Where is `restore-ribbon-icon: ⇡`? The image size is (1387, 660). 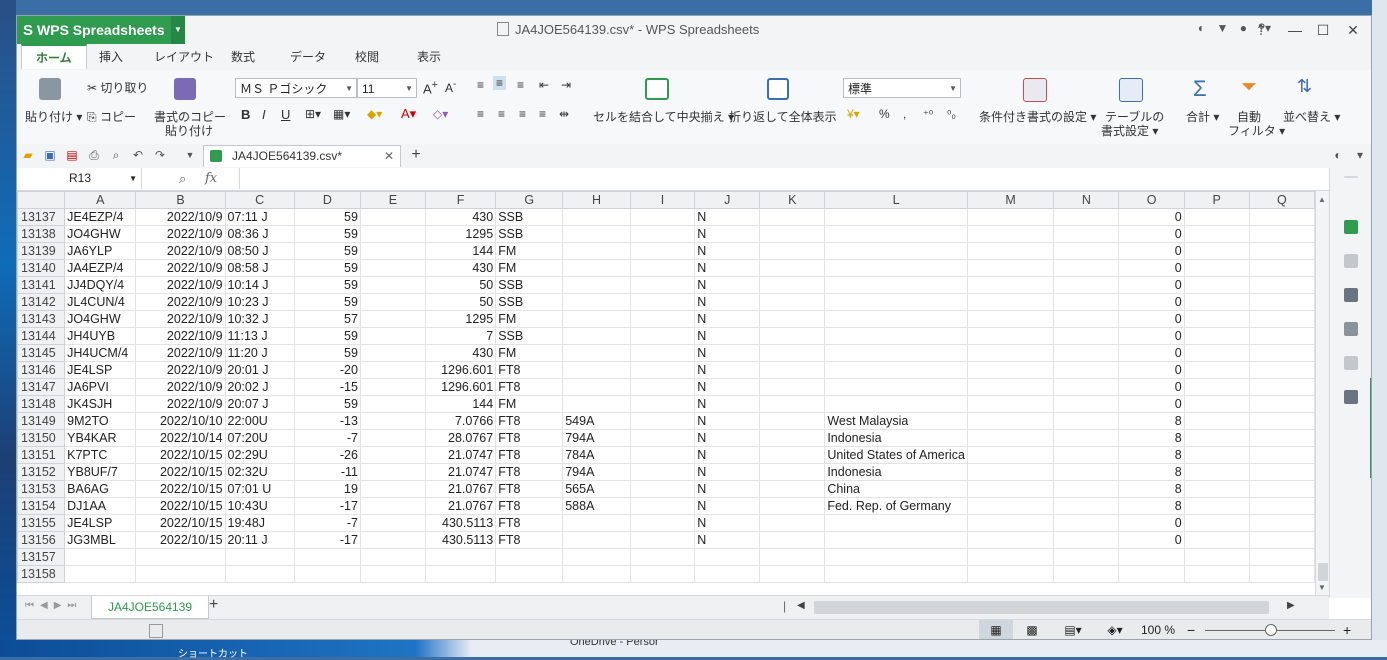
restore-ribbon-icon: ⇡ is located at coordinates (1261, 30).